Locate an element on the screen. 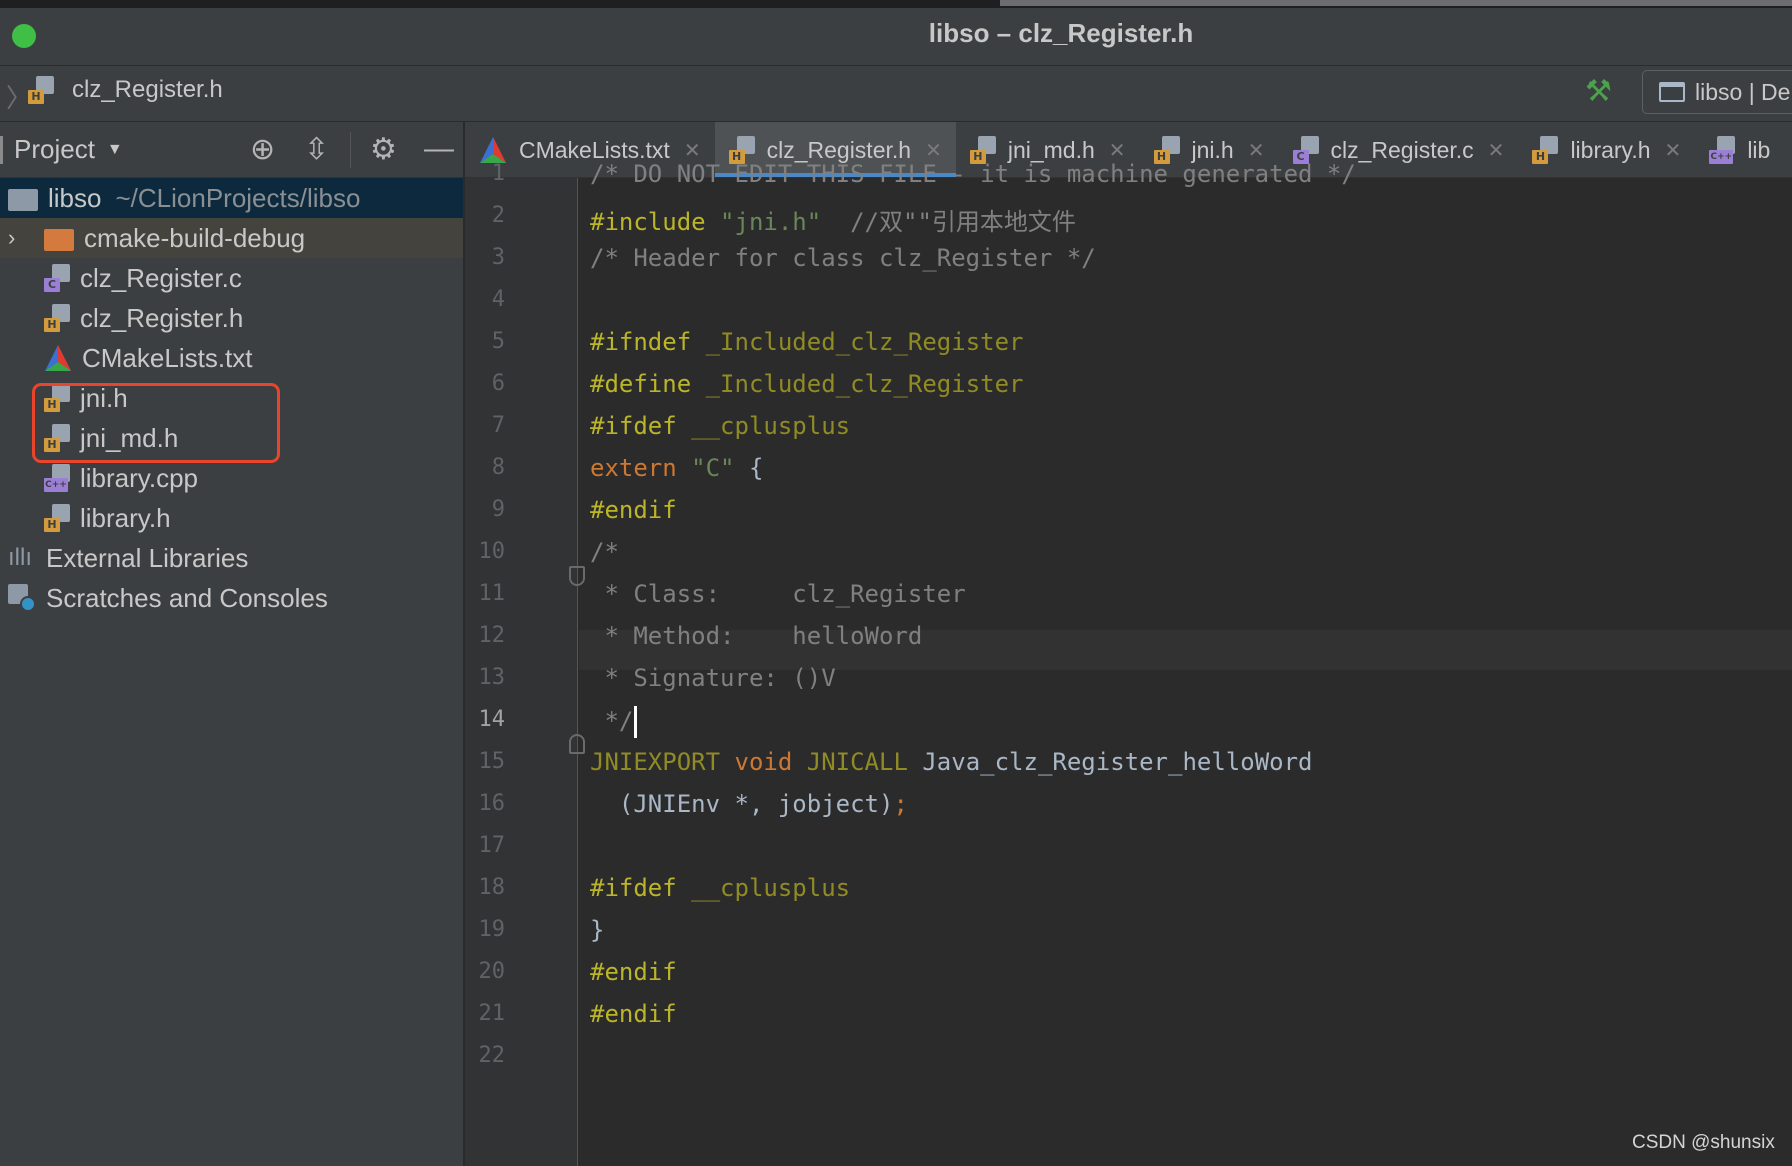 This screenshot has width=1792, height=1166. code-line-10: /* is located at coordinates (604, 552).